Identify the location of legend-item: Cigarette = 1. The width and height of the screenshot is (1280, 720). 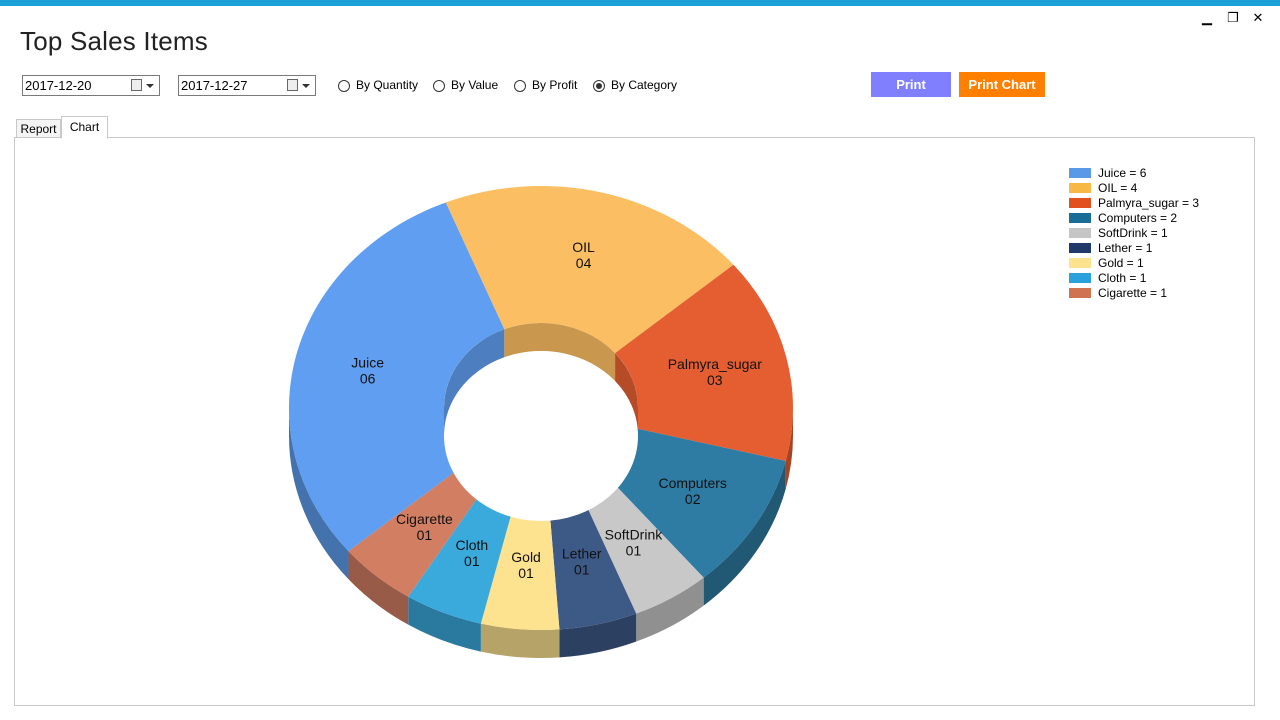
(1134, 292).